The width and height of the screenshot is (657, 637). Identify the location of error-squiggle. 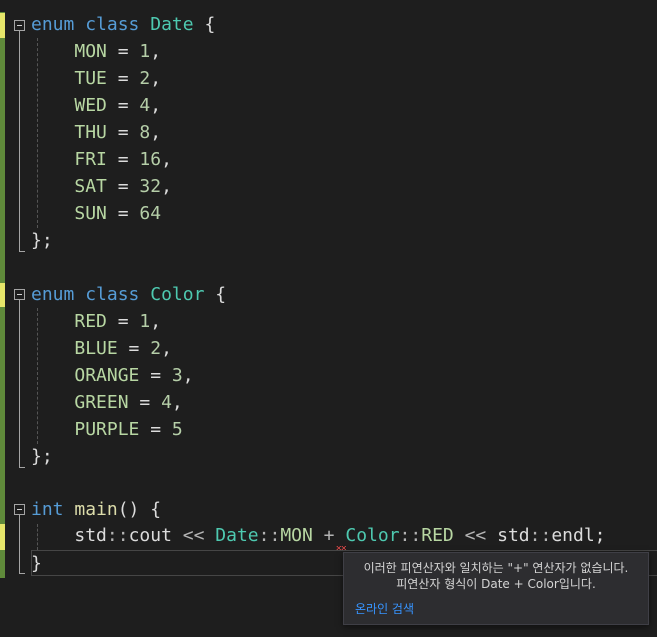
(341, 548).